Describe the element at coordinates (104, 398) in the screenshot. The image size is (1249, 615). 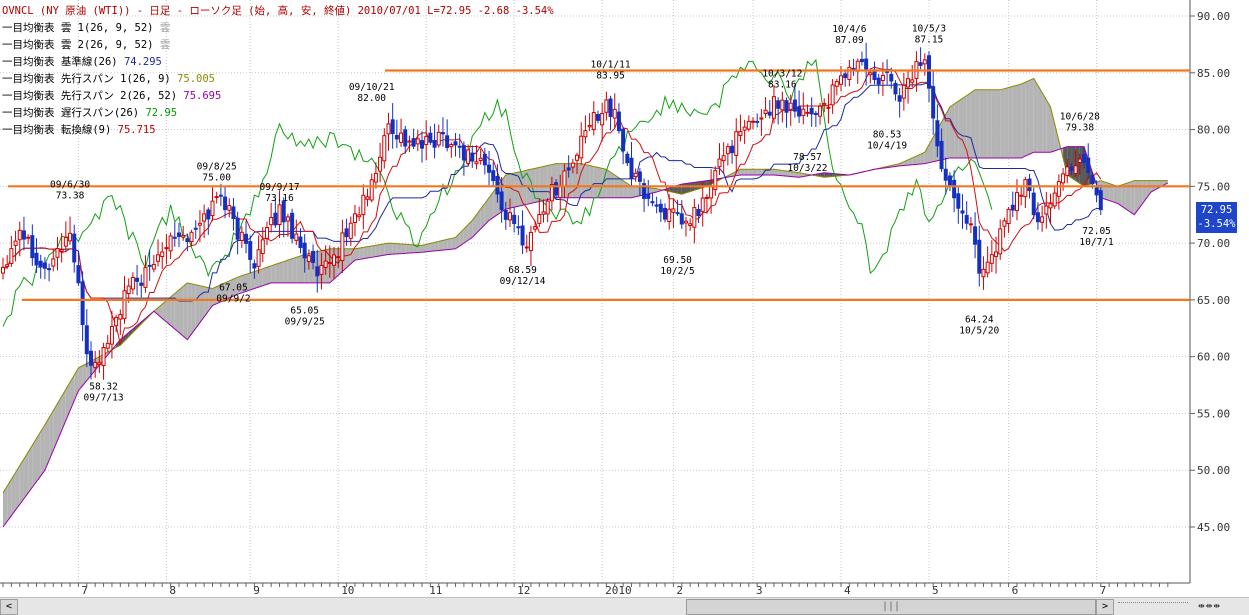
I see `price-annotation: 09/7/13` at that location.